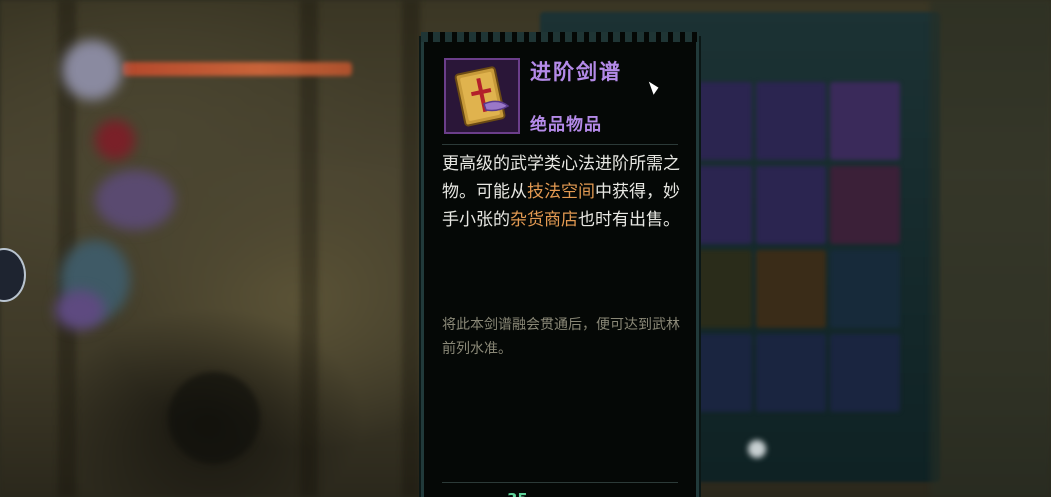 This screenshot has width=1051, height=497. Describe the element at coordinates (584, 493) in the screenshot. I see `item-stat-row: … 35` at that location.